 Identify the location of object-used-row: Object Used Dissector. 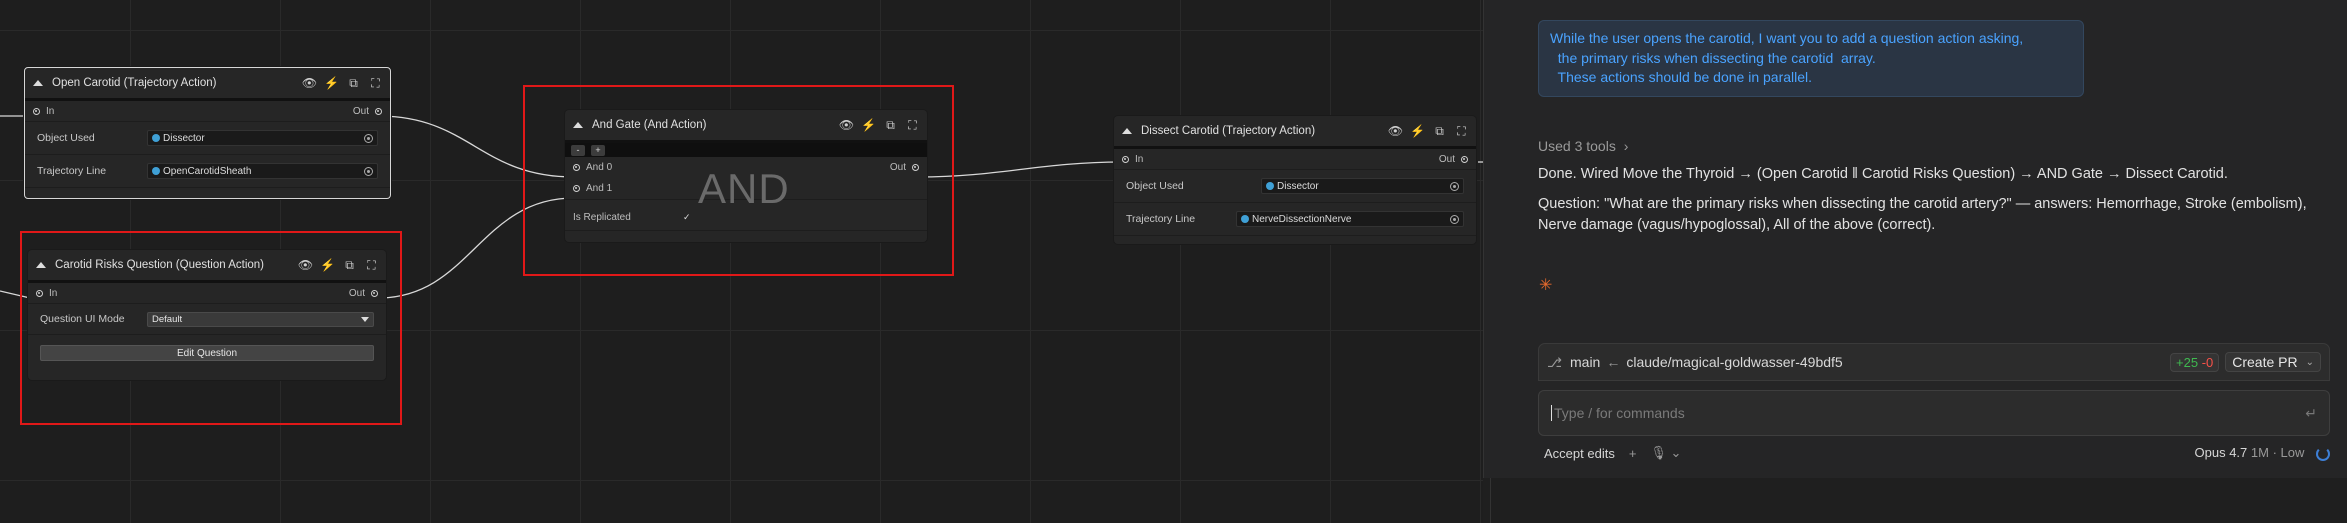
(207, 138).